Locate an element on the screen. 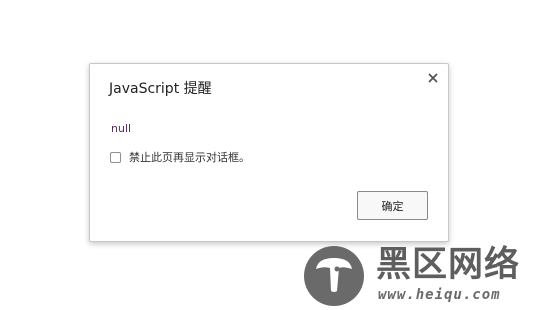  close-button is located at coordinates (433, 77).